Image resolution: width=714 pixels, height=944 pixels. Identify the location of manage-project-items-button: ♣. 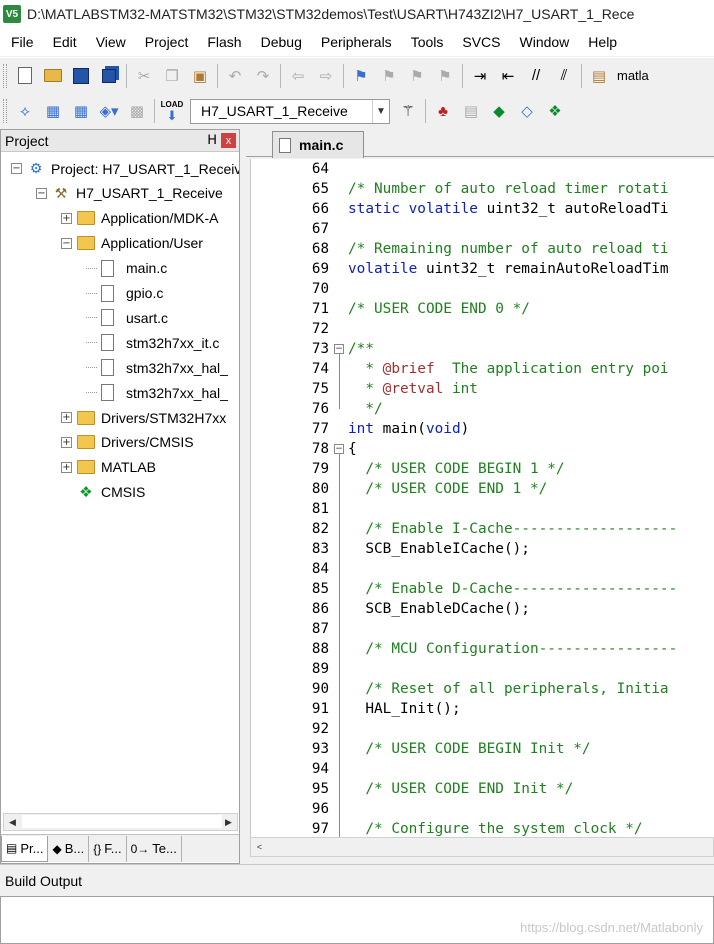
(443, 111).